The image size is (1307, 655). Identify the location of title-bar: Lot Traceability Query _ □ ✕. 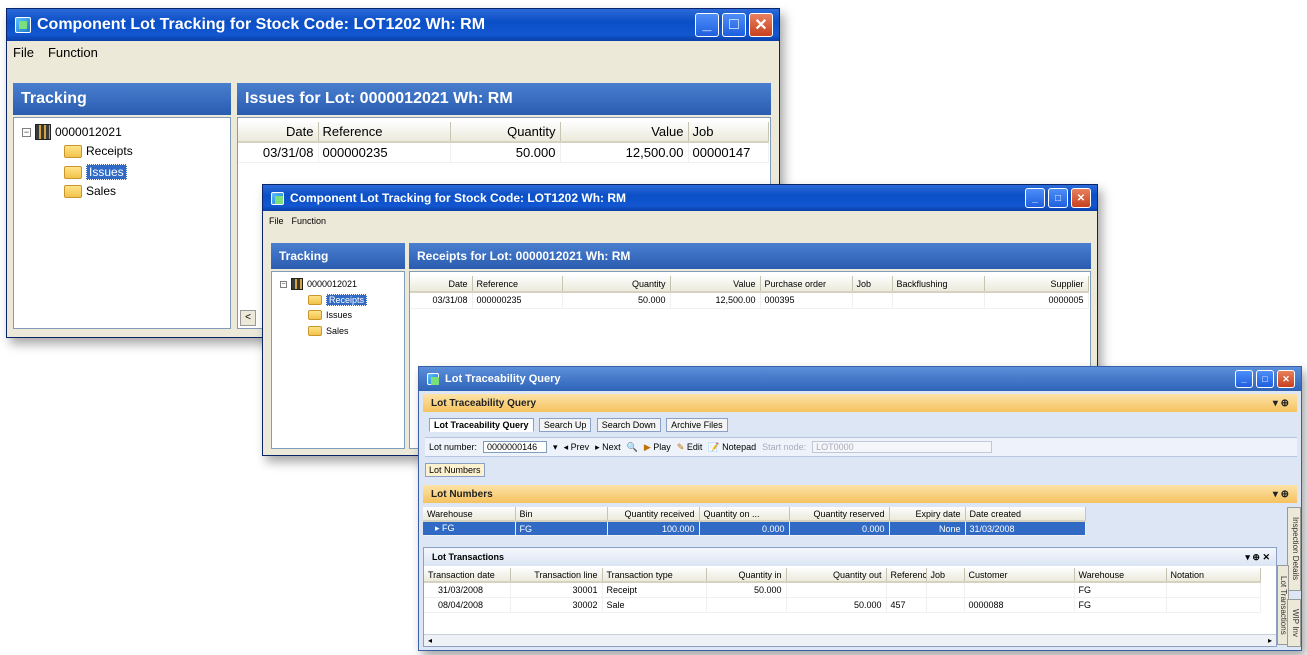
(860, 379).